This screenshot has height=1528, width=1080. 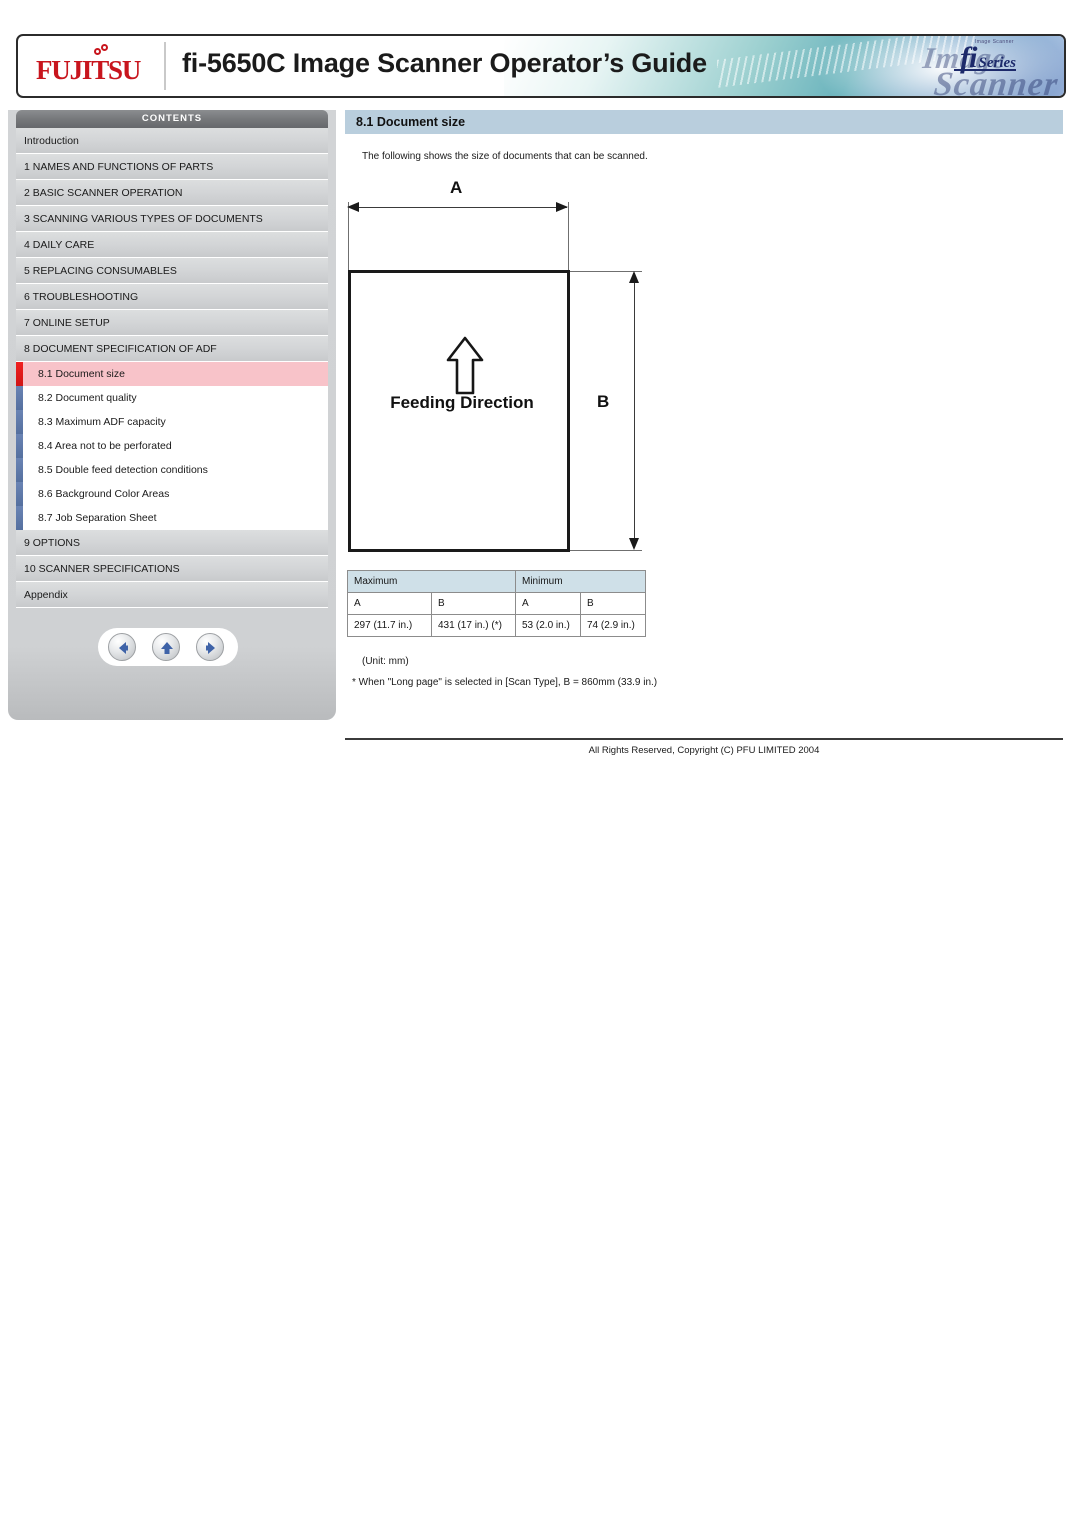 What do you see at coordinates (473, 603) in the screenshot?
I see `column-header-max-b: B` at bounding box center [473, 603].